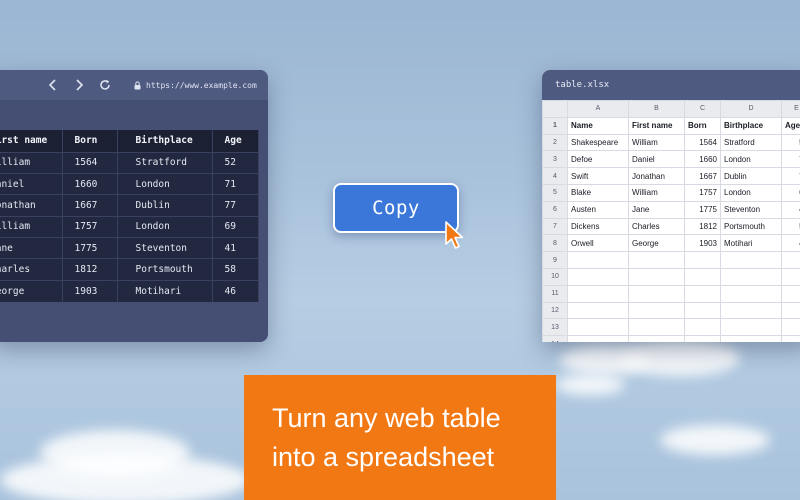 The height and width of the screenshot is (500, 800). I want to click on lock-icon, so click(137, 84).